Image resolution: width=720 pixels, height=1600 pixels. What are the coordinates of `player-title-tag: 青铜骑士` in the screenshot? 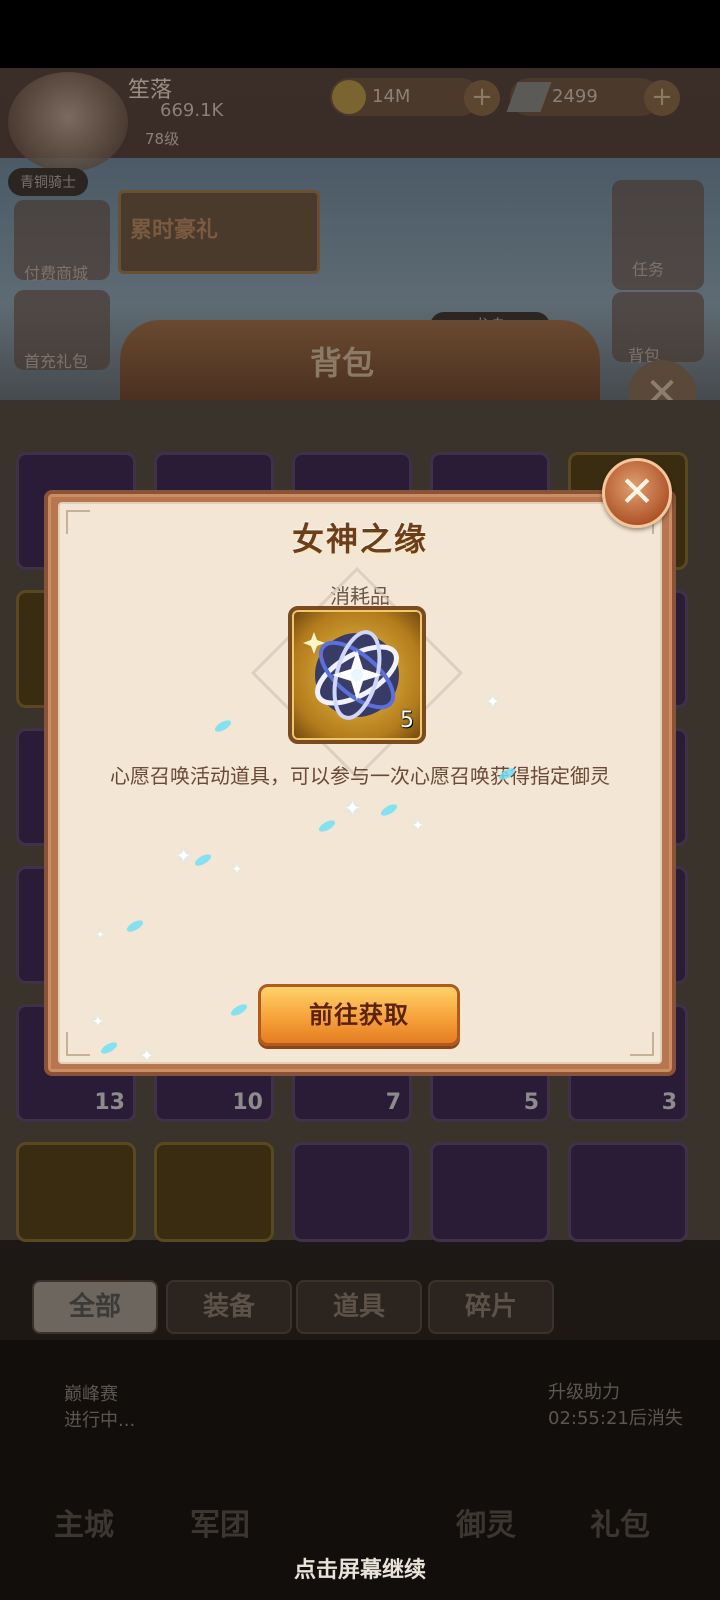 It's located at (48, 182).